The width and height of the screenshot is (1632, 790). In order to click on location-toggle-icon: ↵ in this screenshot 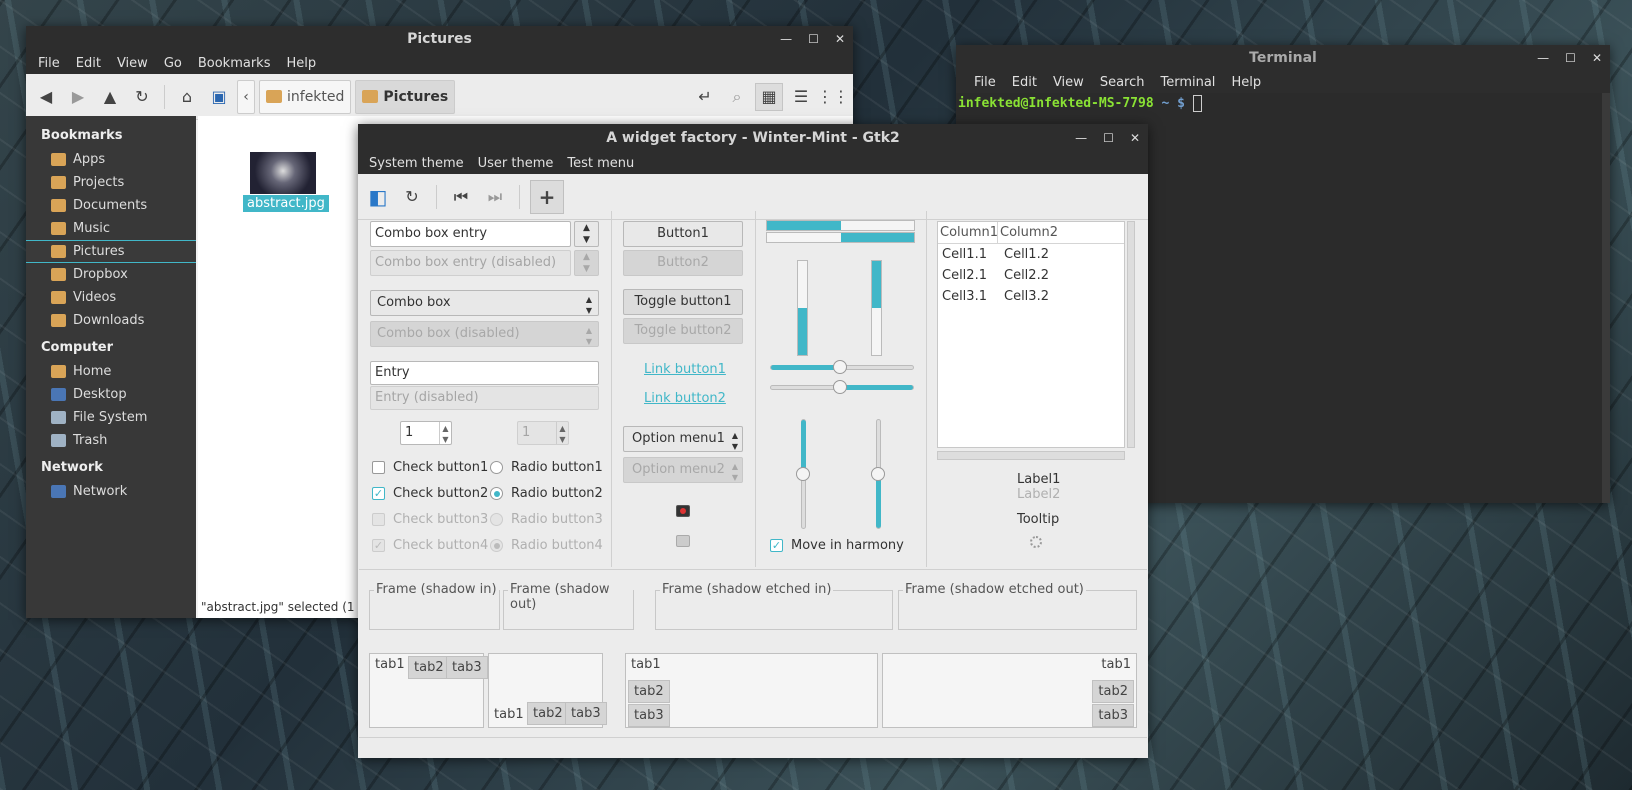, I will do `click(705, 97)`.